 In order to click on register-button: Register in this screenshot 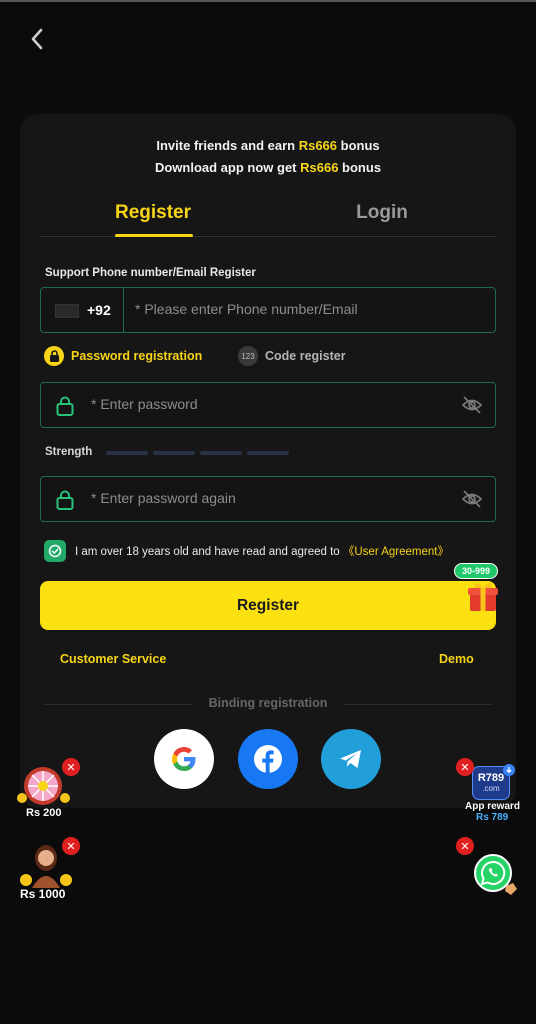, I will do `click(268, 605)`.